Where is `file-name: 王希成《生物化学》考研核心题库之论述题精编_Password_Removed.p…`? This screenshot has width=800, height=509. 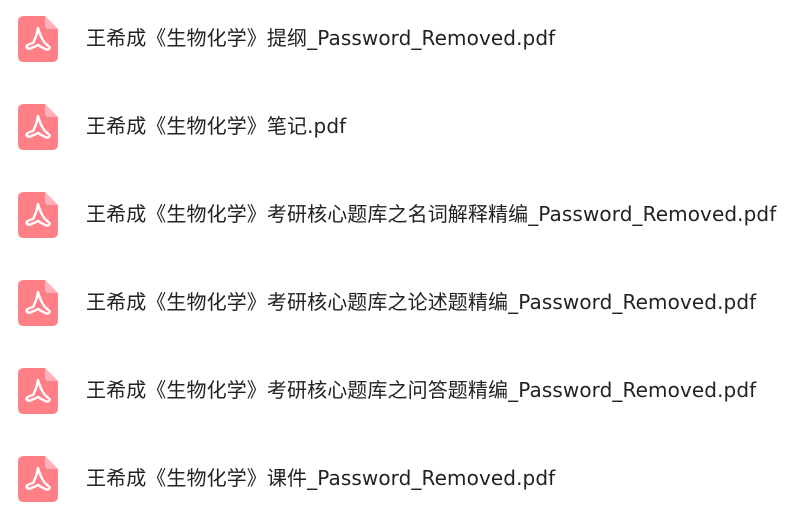 file-name: 王希成《生物化学》考研核心题库之论述题精编_Password_Removed.p… is located at coordinates (421, 302).